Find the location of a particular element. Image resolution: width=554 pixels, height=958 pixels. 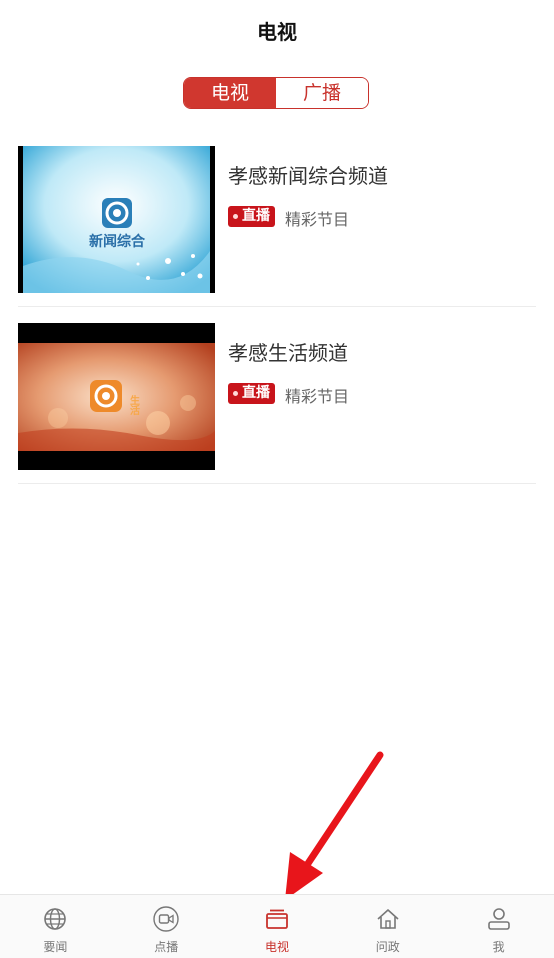

tab-vod: 点播 is located at coordinates (166, 926).